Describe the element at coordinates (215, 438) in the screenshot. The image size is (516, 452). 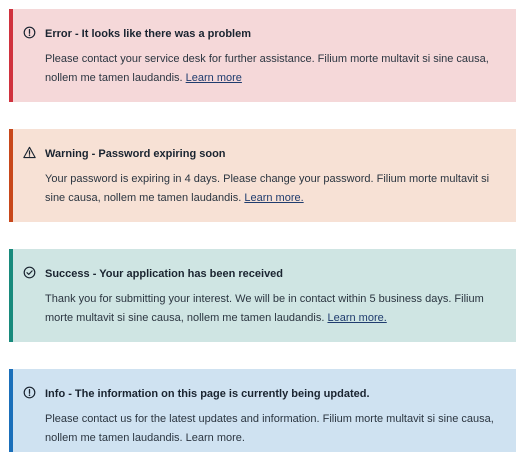
I see `info-learn-more-text: Learn more.` at that location.